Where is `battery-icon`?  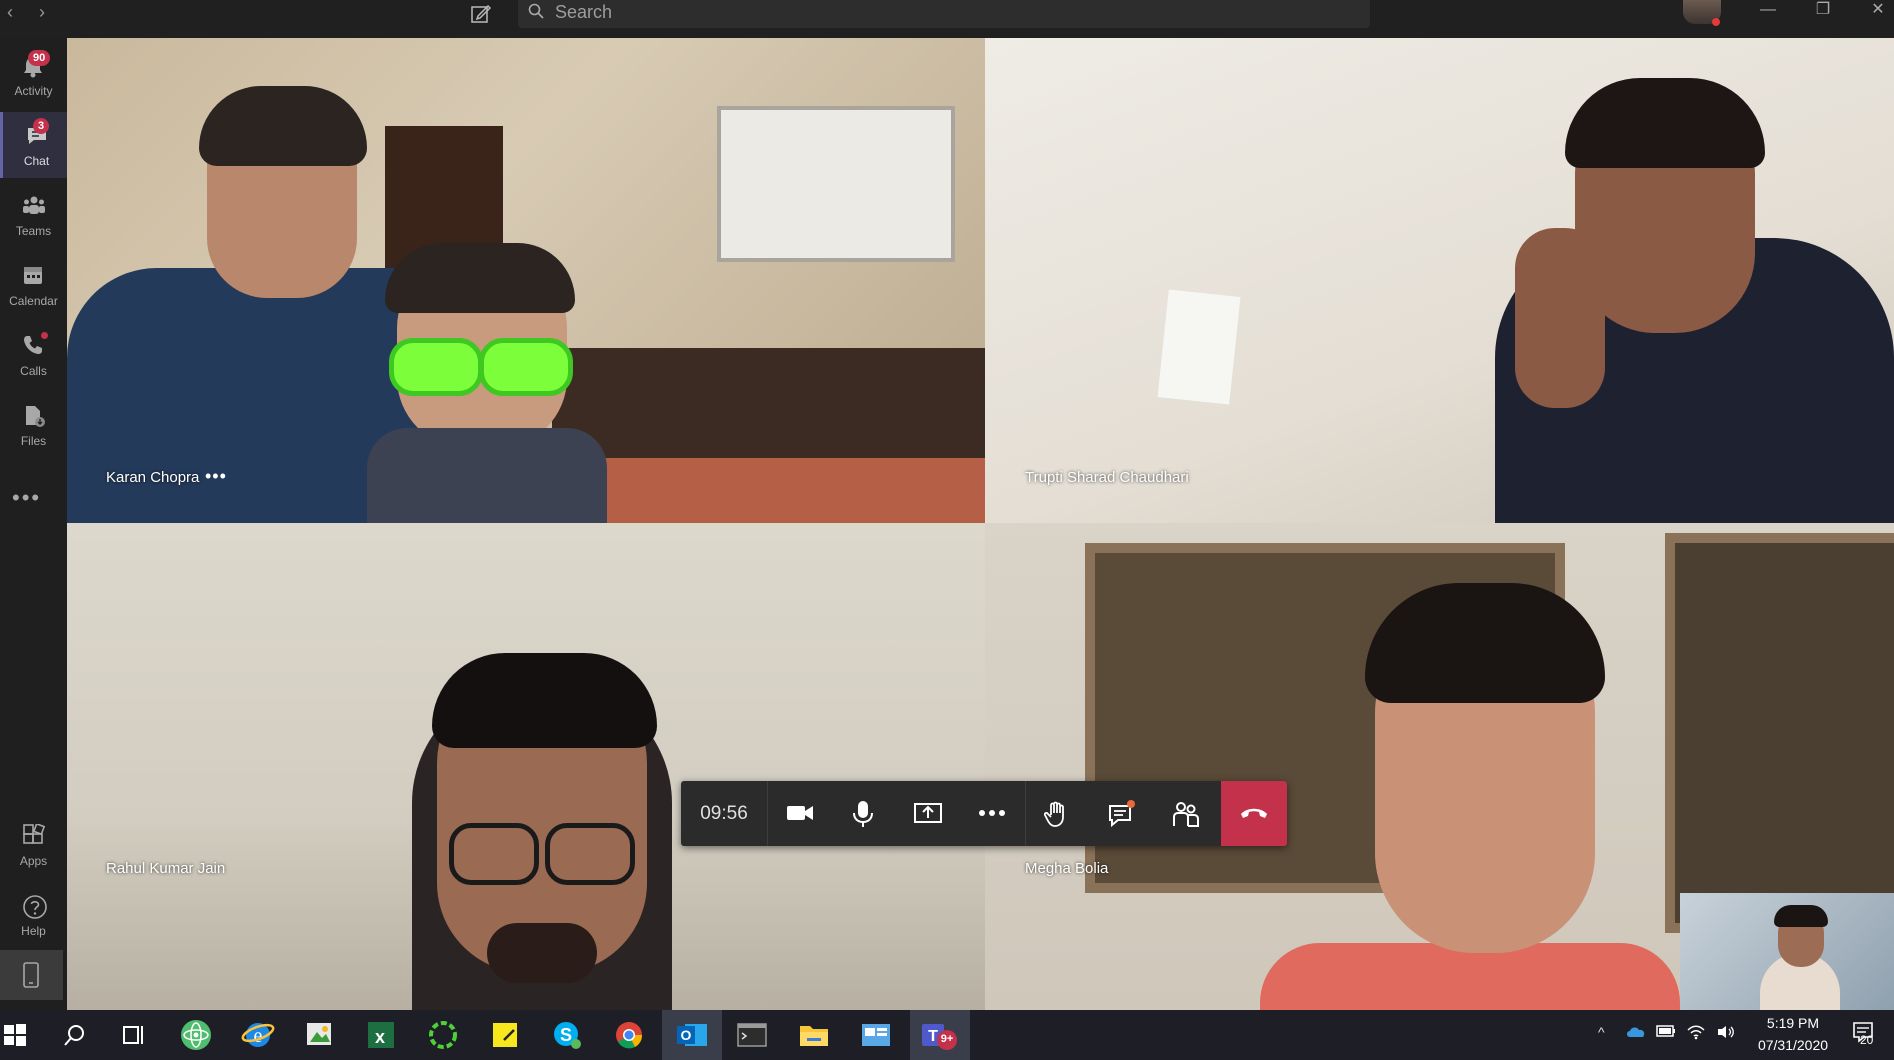 battery-icon is located at coordinates (1666, 1032).